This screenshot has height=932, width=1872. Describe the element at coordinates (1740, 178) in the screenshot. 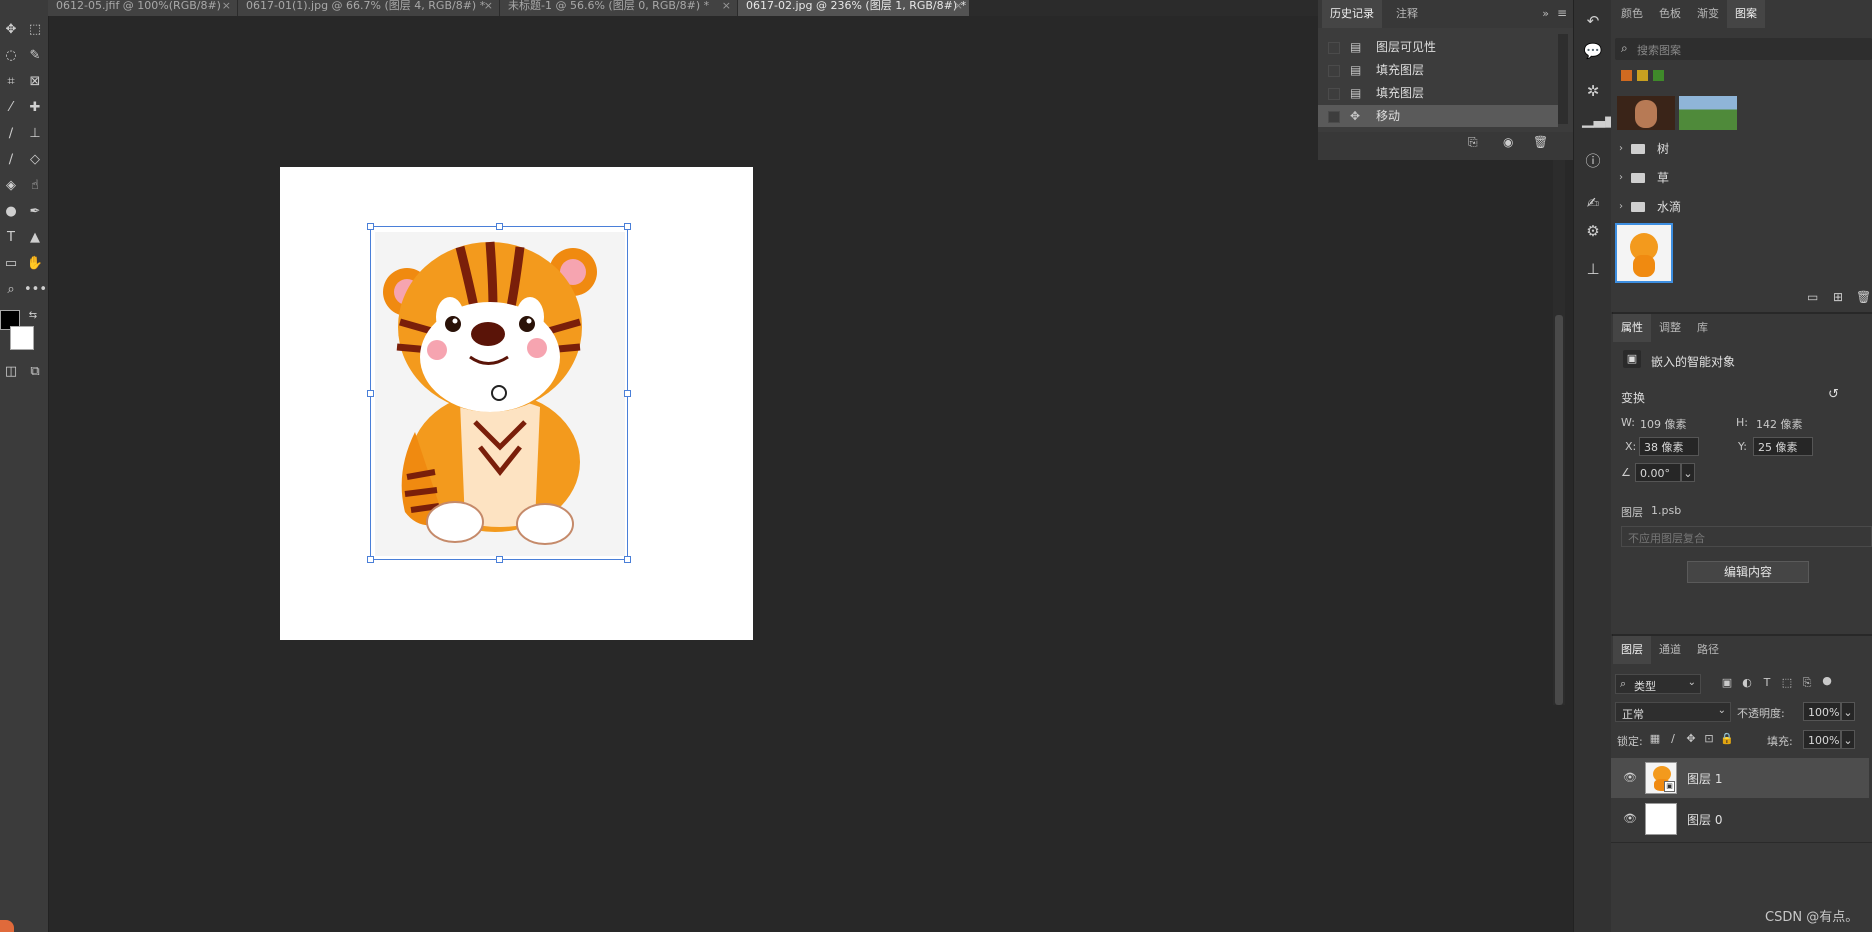

I see `pattern-group-row: › 草` at that location.